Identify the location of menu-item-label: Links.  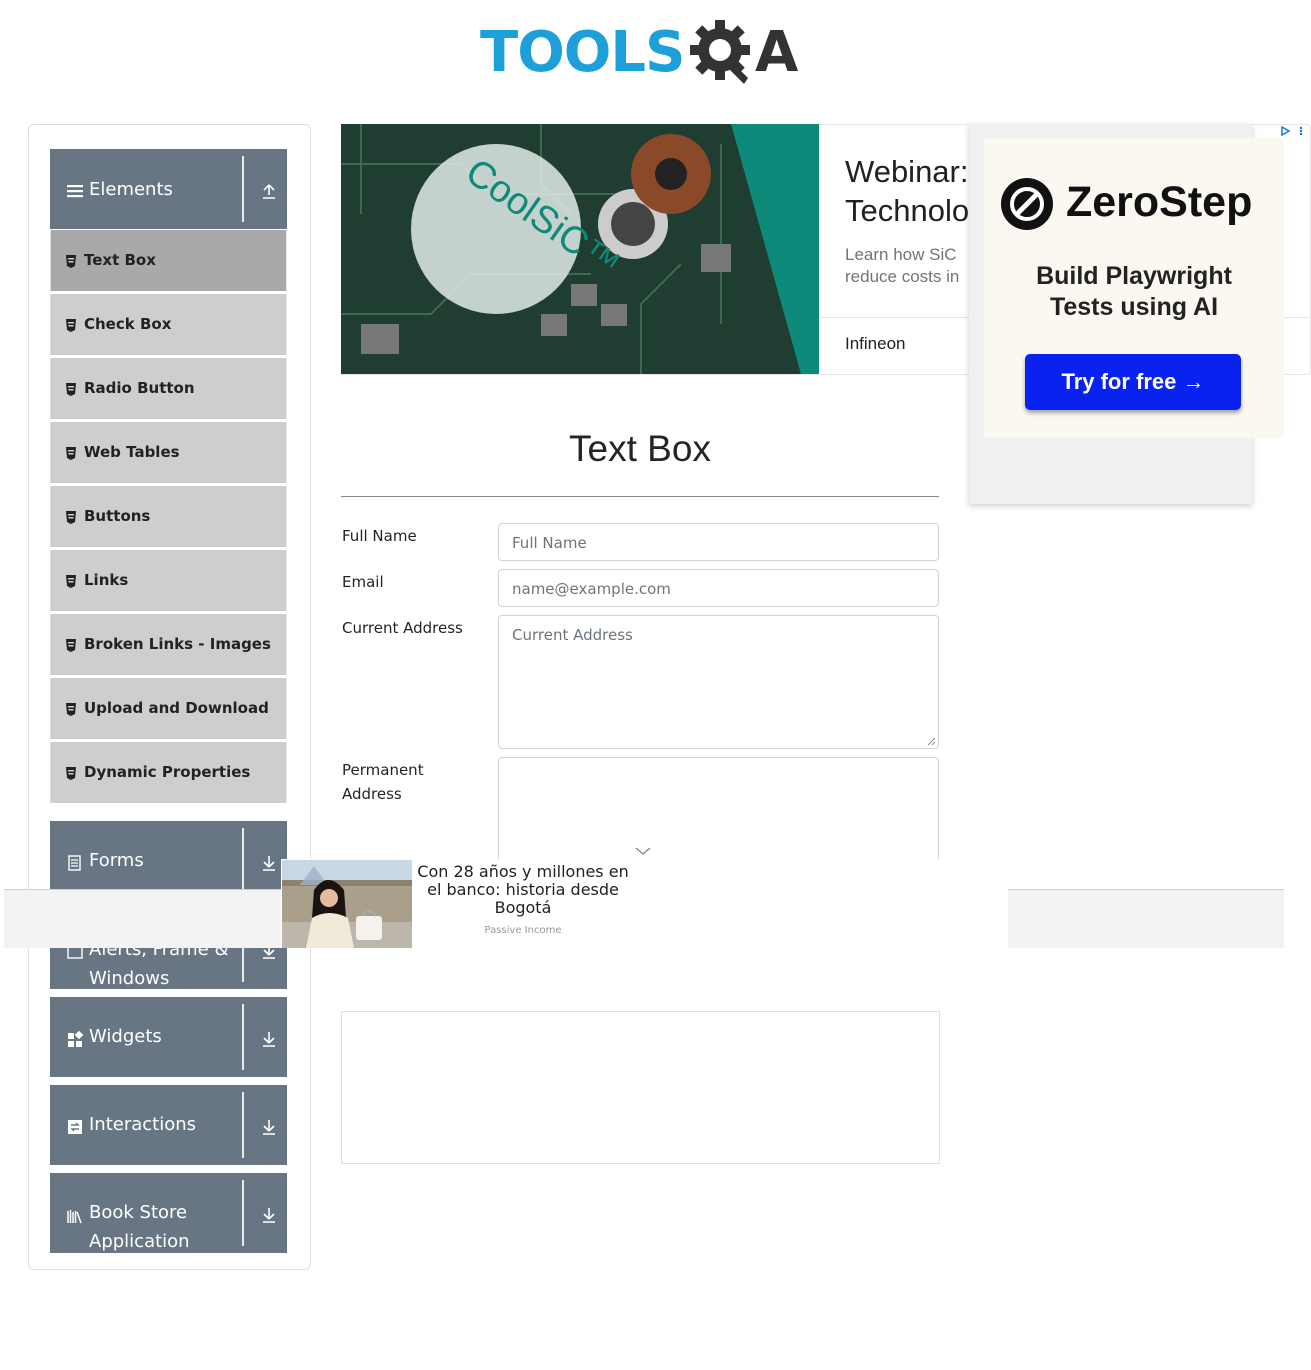
(106, 580).